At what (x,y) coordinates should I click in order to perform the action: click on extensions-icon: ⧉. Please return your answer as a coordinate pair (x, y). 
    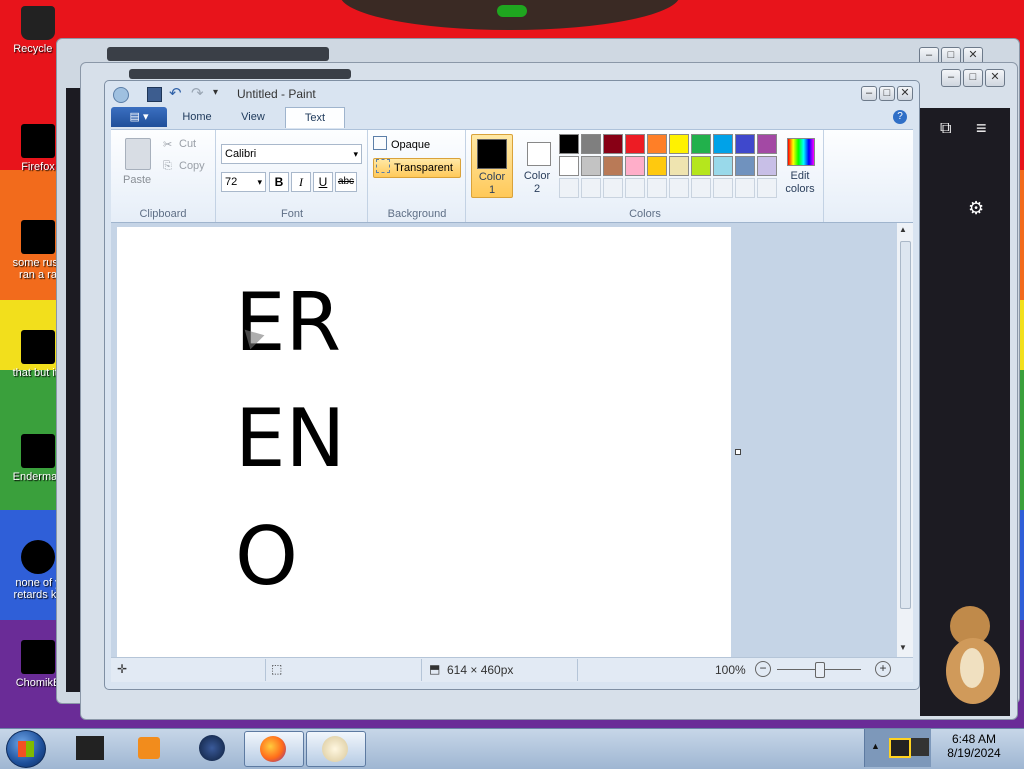
    Looking at the image, I should click on (945, 129).